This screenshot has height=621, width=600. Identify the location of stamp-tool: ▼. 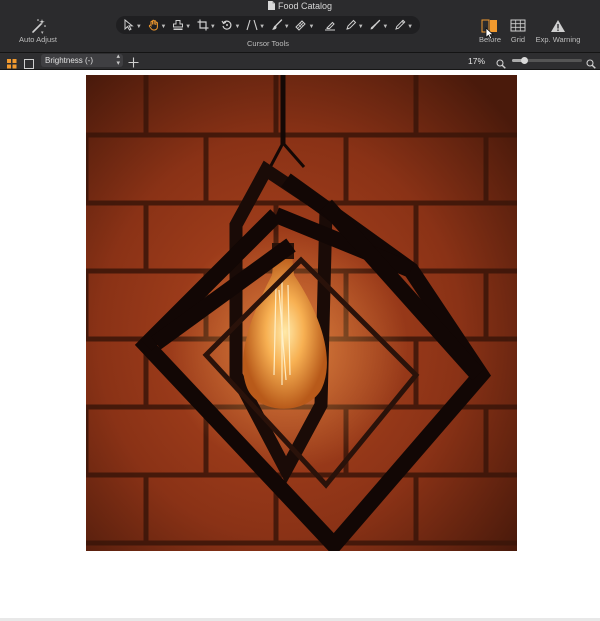
(182, 25).